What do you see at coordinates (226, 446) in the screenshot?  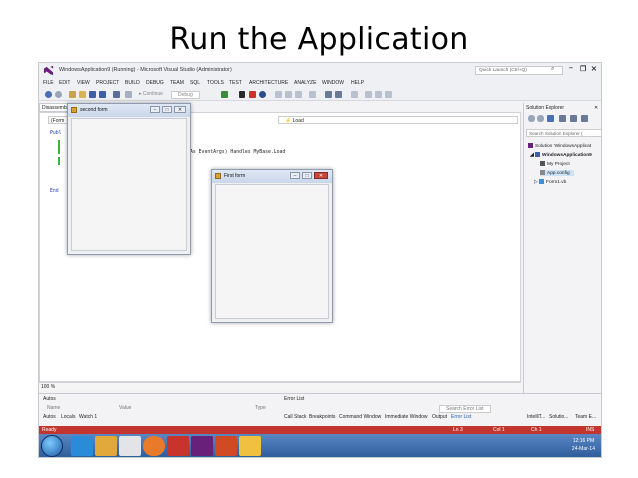 I see `powerpoint-icon` at bounding box center [226, 446].